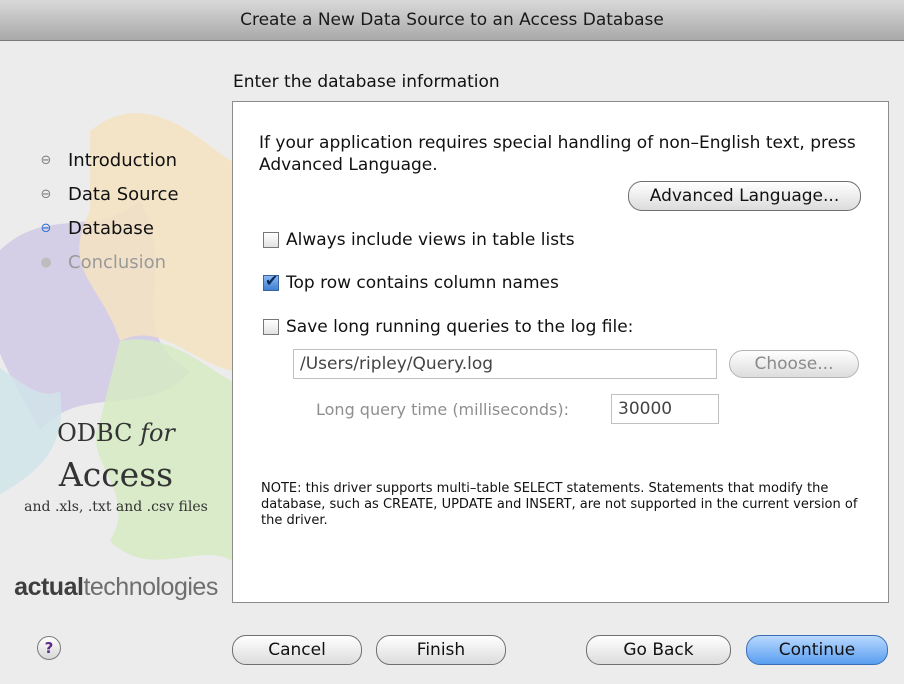 The height and width of the screenshot is (684, 904). Describe the element at coordinates (123, 160) in the screenshot. I see `step-label: Introduction` at that location.